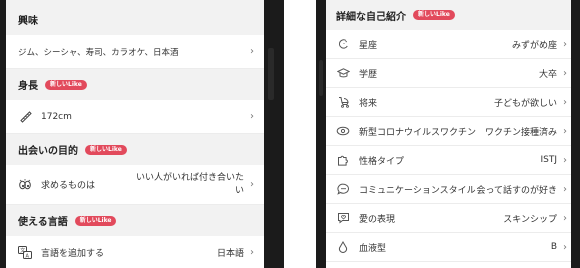 This screenshot has width=580, height=268. What do you see at coordinates (28, 86) in the screenshot?
I see `section-title: 身長` at bounding box center [28, 86].